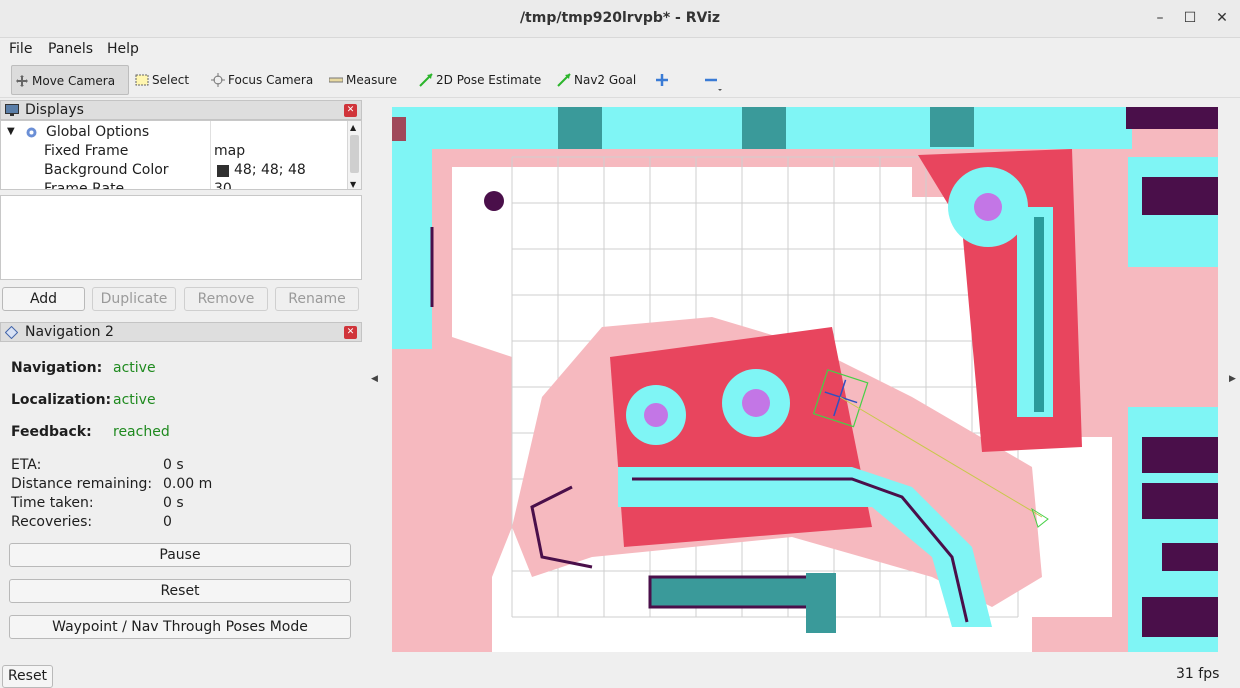  What do you see at coordinates (271, 80) in the screenshot?
I see `tool-label: Focus Camera` at bounding box center [271, 80].